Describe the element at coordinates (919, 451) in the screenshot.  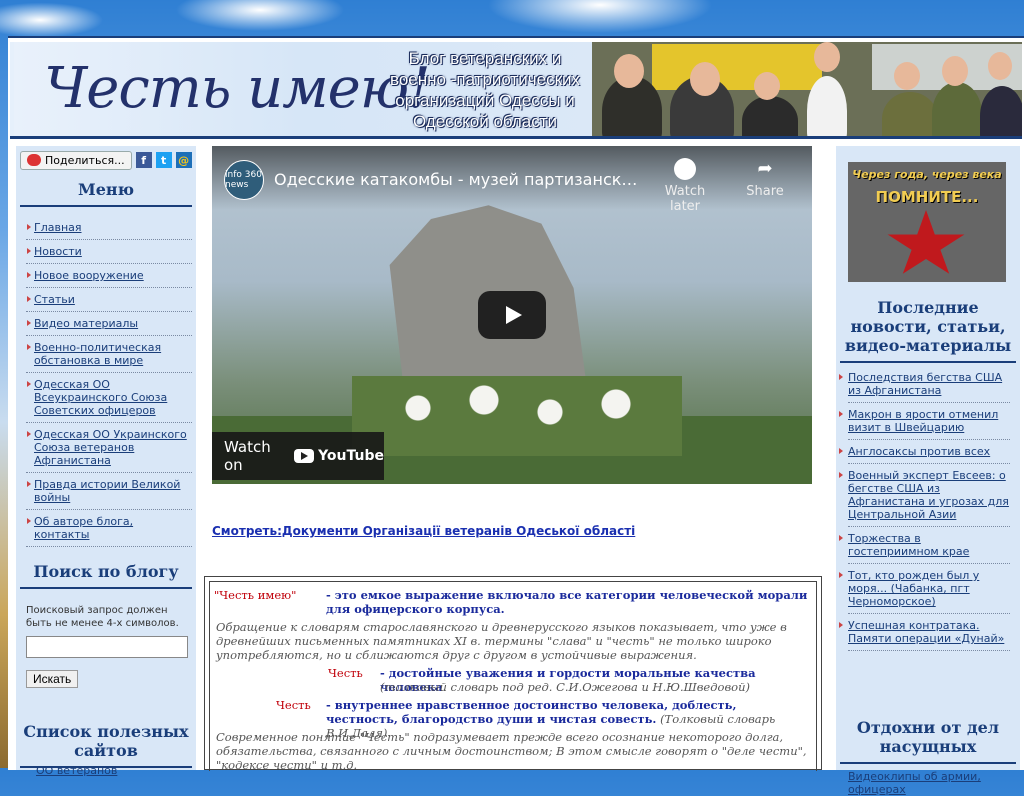
I see `news-link: Англосаксы против всех` at that location.